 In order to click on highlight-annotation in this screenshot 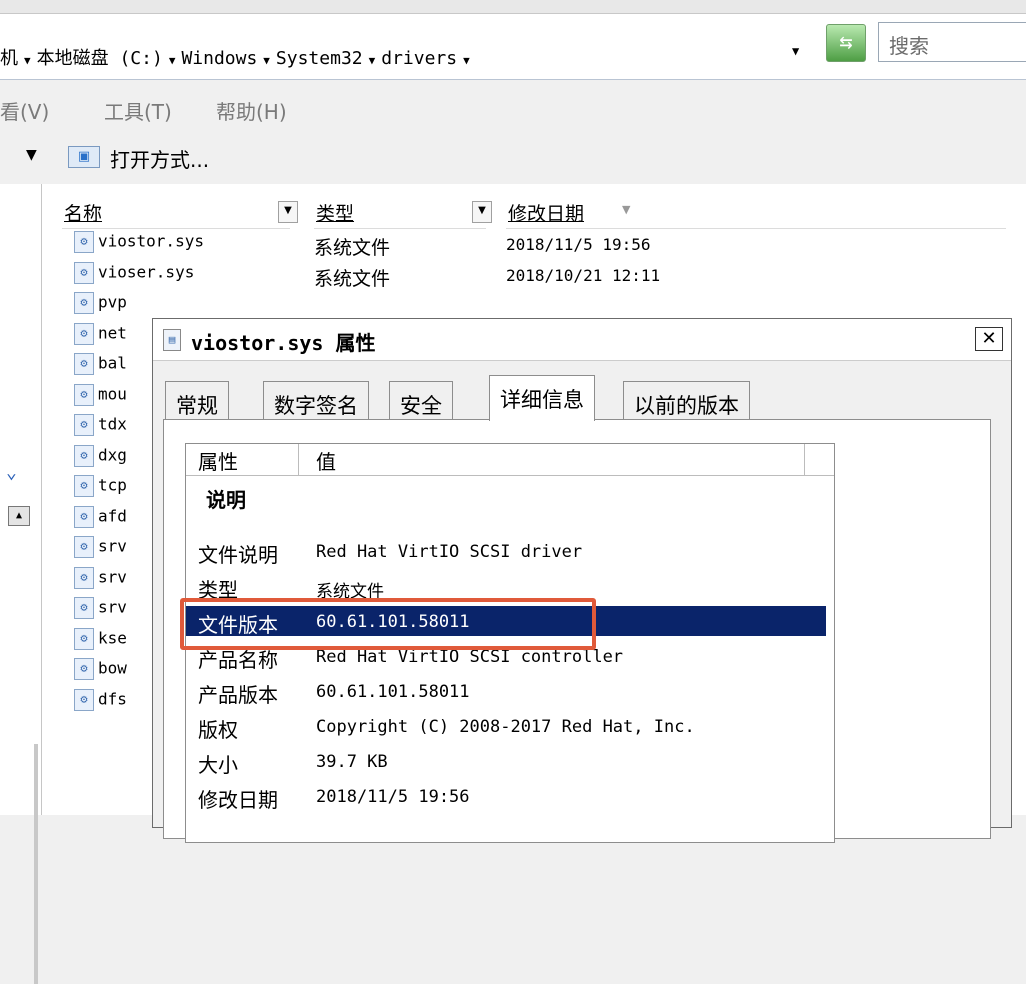, I will do `click(388, 624)`.